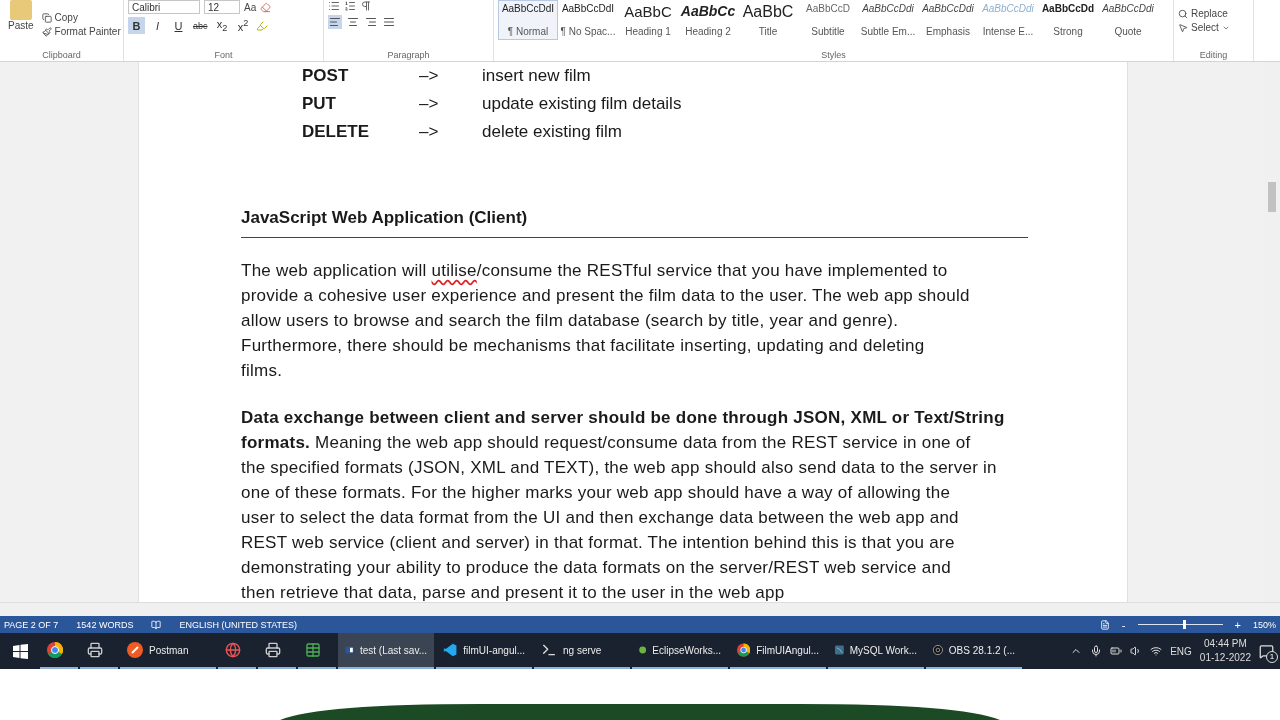  What do you see at coordinates (136, 25) in the screenshot?
I see `format-button: B` at bounding box center [136, 25].